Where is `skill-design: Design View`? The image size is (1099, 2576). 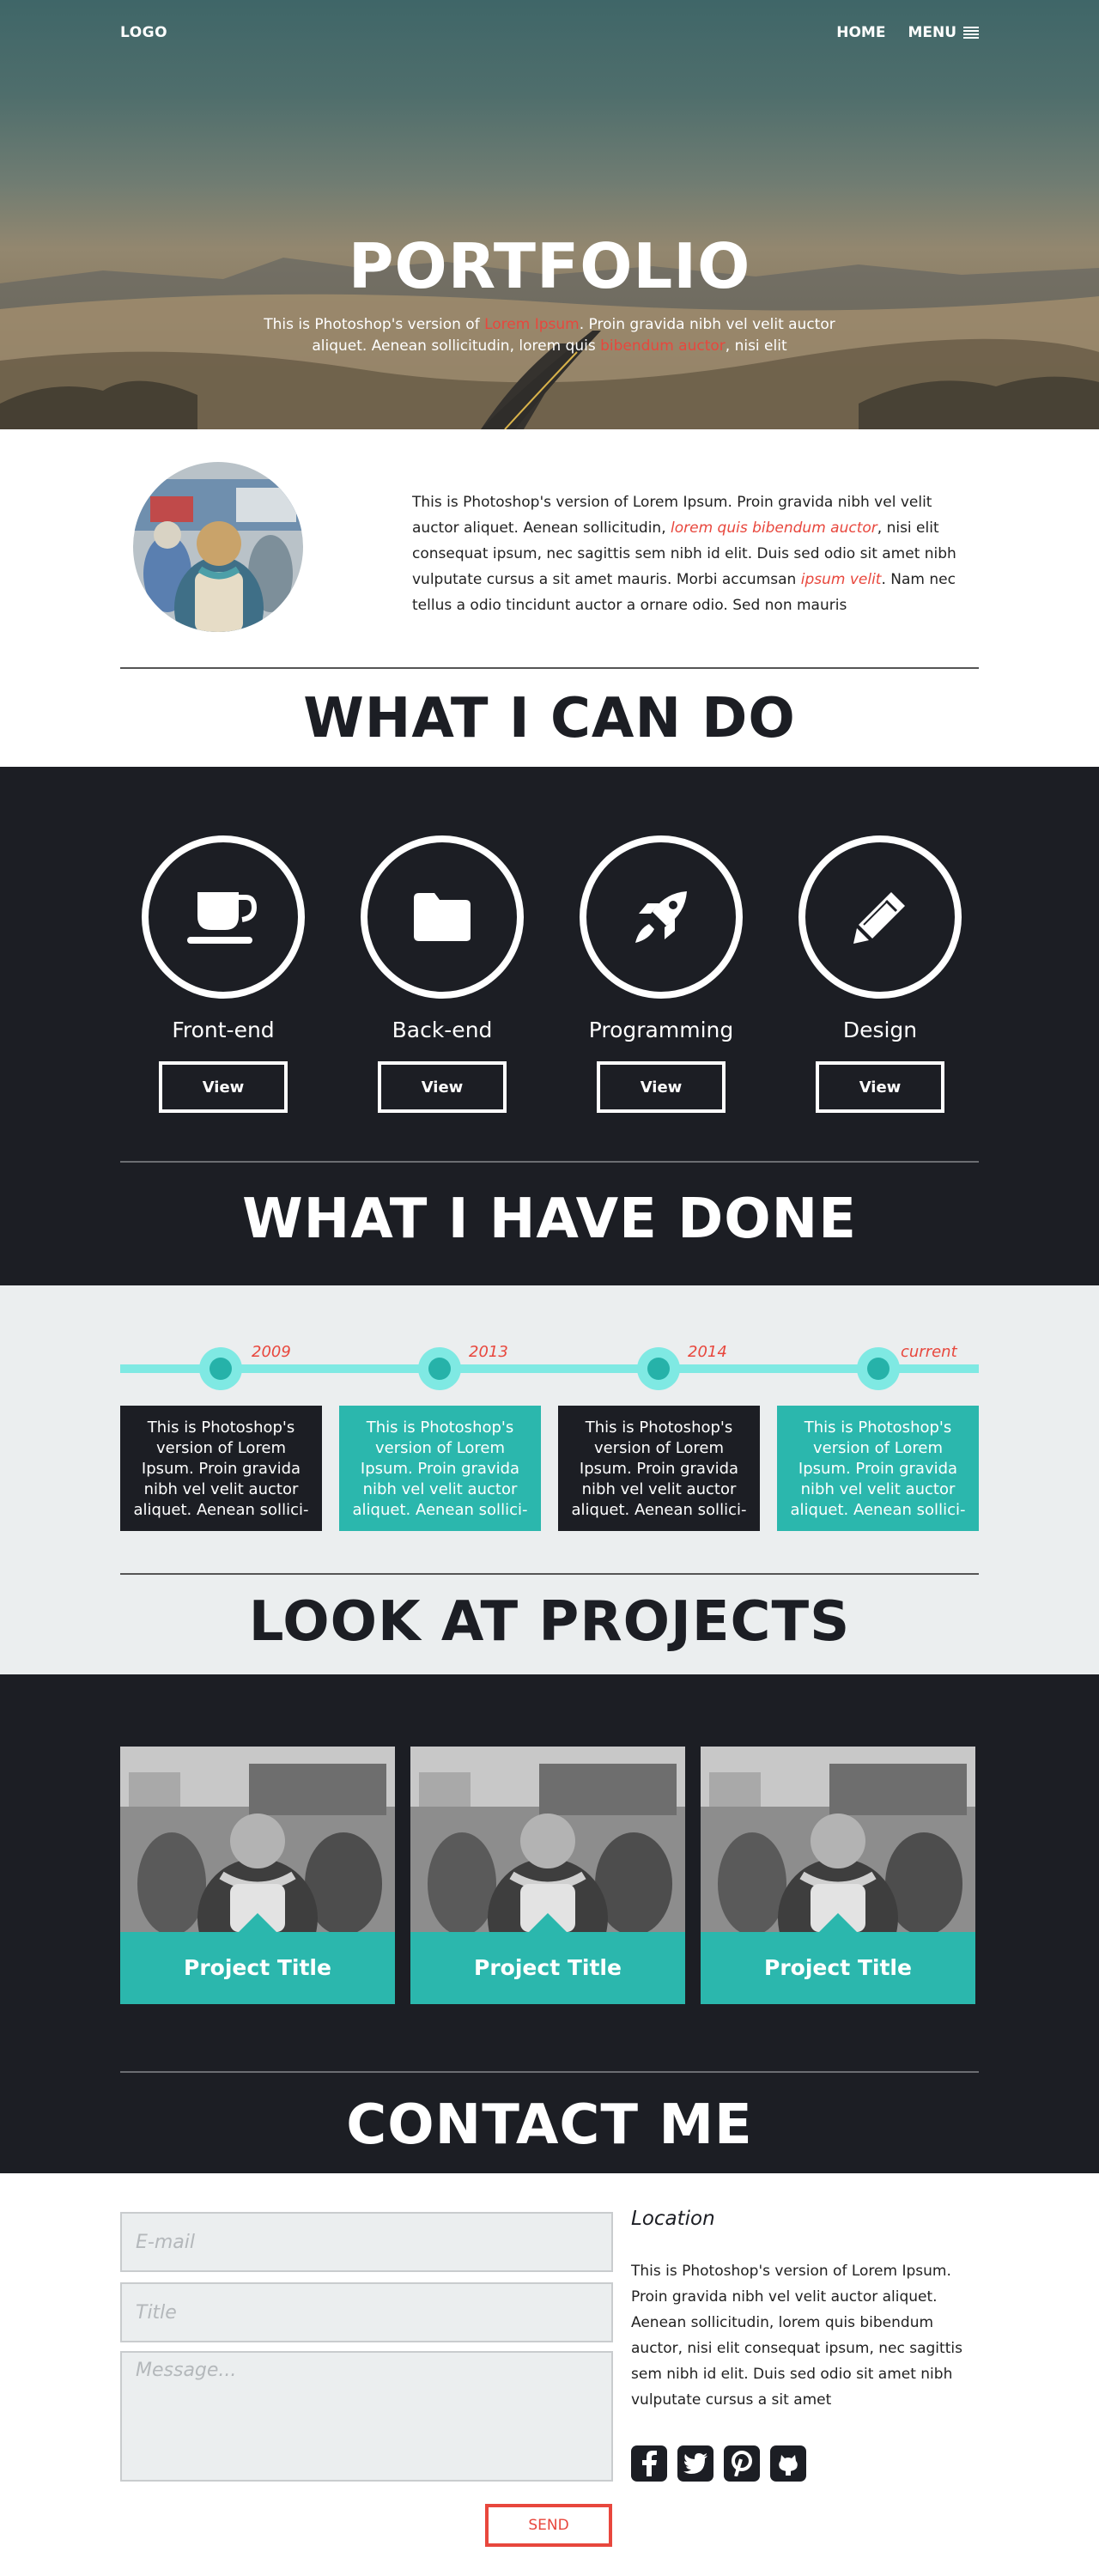 skill-design: Design View is located at coordinates (880, 974).